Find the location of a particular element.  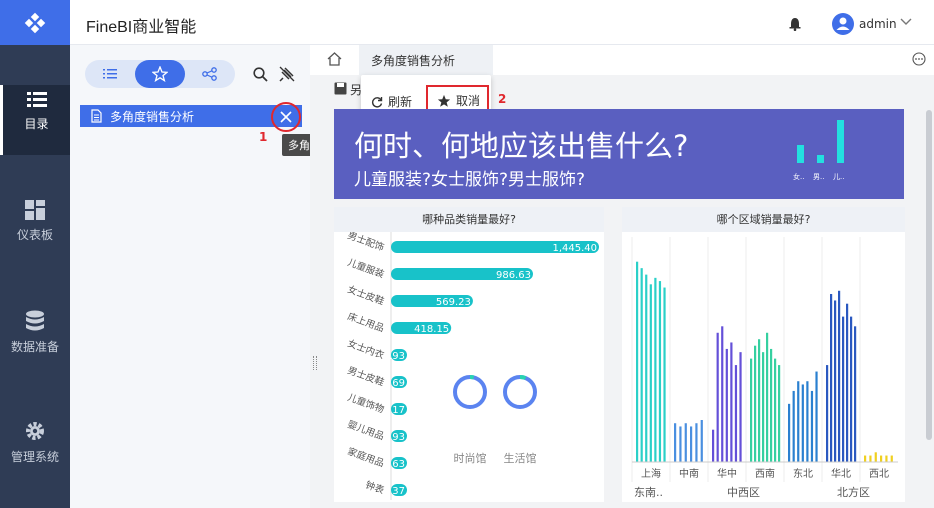

step-marker-1: 1 is located at coordinates (263, 137).